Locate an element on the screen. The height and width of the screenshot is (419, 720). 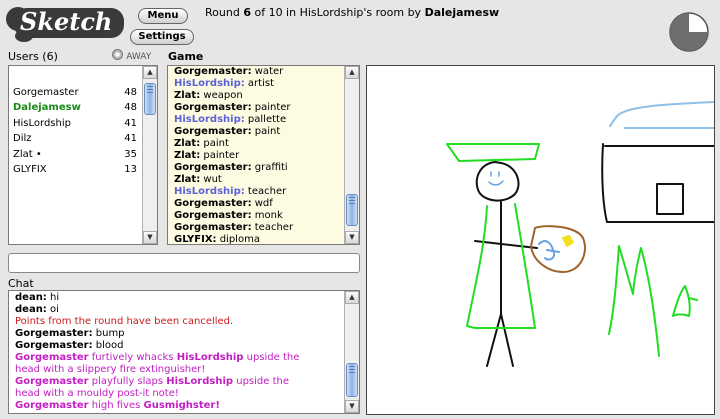
guess-text: paint is located at coordinates (214, 143).